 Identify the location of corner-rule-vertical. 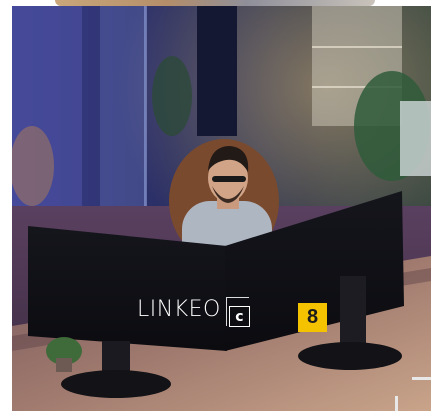
(396, 403).